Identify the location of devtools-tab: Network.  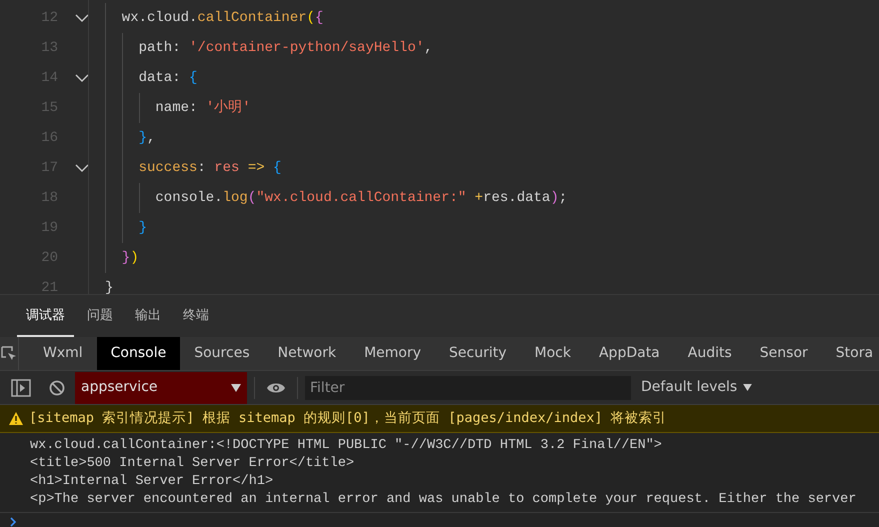
(307, 353).